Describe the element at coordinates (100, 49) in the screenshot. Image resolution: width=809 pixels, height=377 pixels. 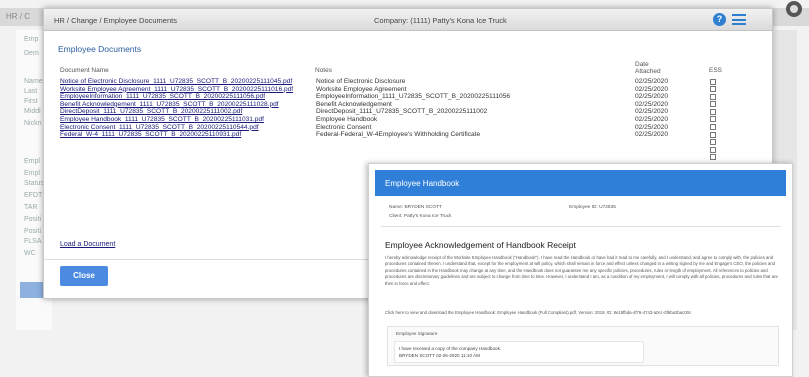
I see `section-title: Employee Documents` at that location.